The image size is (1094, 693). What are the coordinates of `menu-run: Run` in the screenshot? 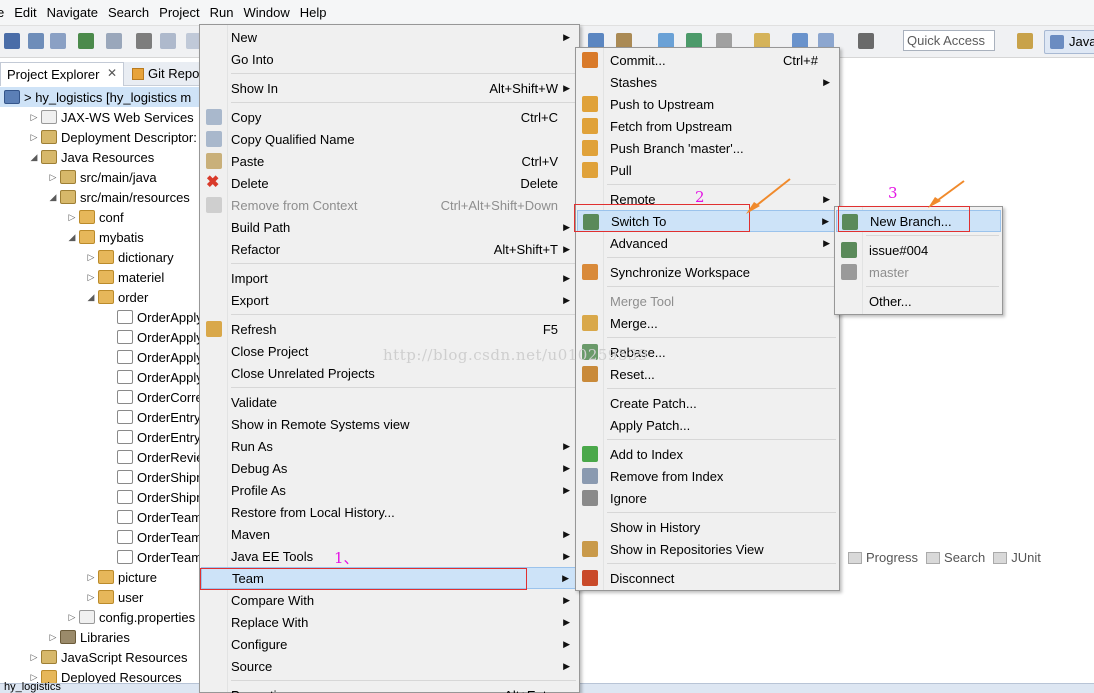 It's located at (222, 12).